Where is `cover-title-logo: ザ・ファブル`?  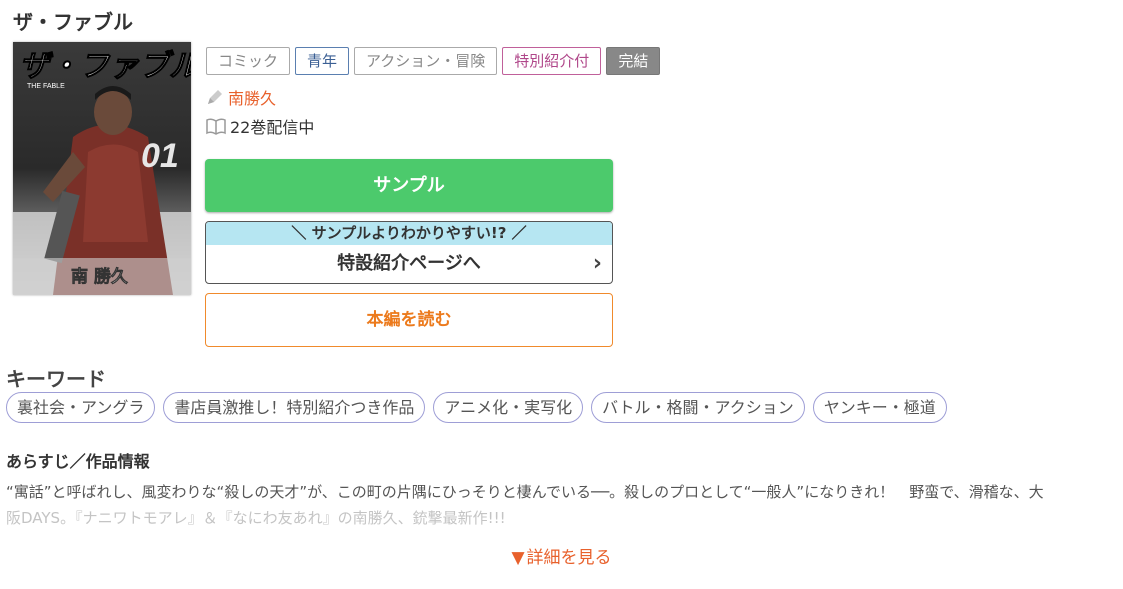 cover-title-logo: ザ・ファブル is located at coordinates (105, 66).